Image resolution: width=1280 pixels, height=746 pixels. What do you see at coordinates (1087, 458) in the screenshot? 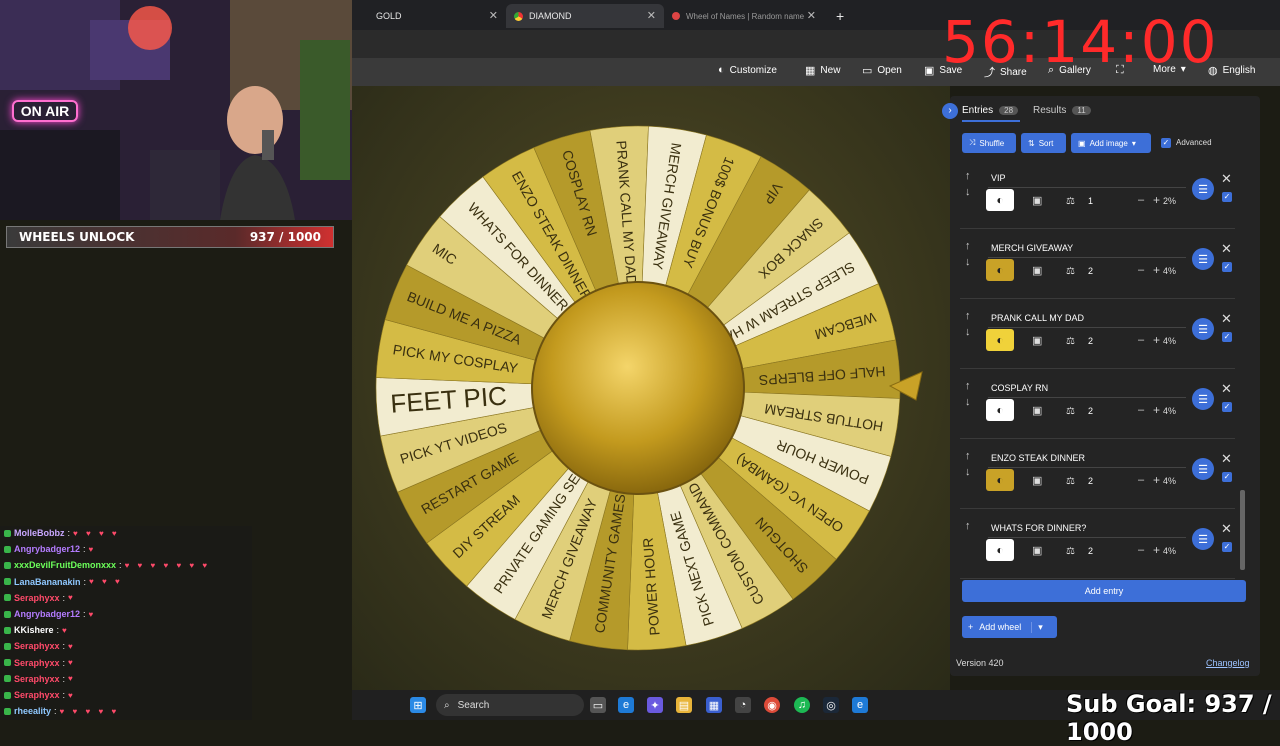
I see `entry-name-field: ENZO STEAK DINNER` at bounding box center [1087, 458].